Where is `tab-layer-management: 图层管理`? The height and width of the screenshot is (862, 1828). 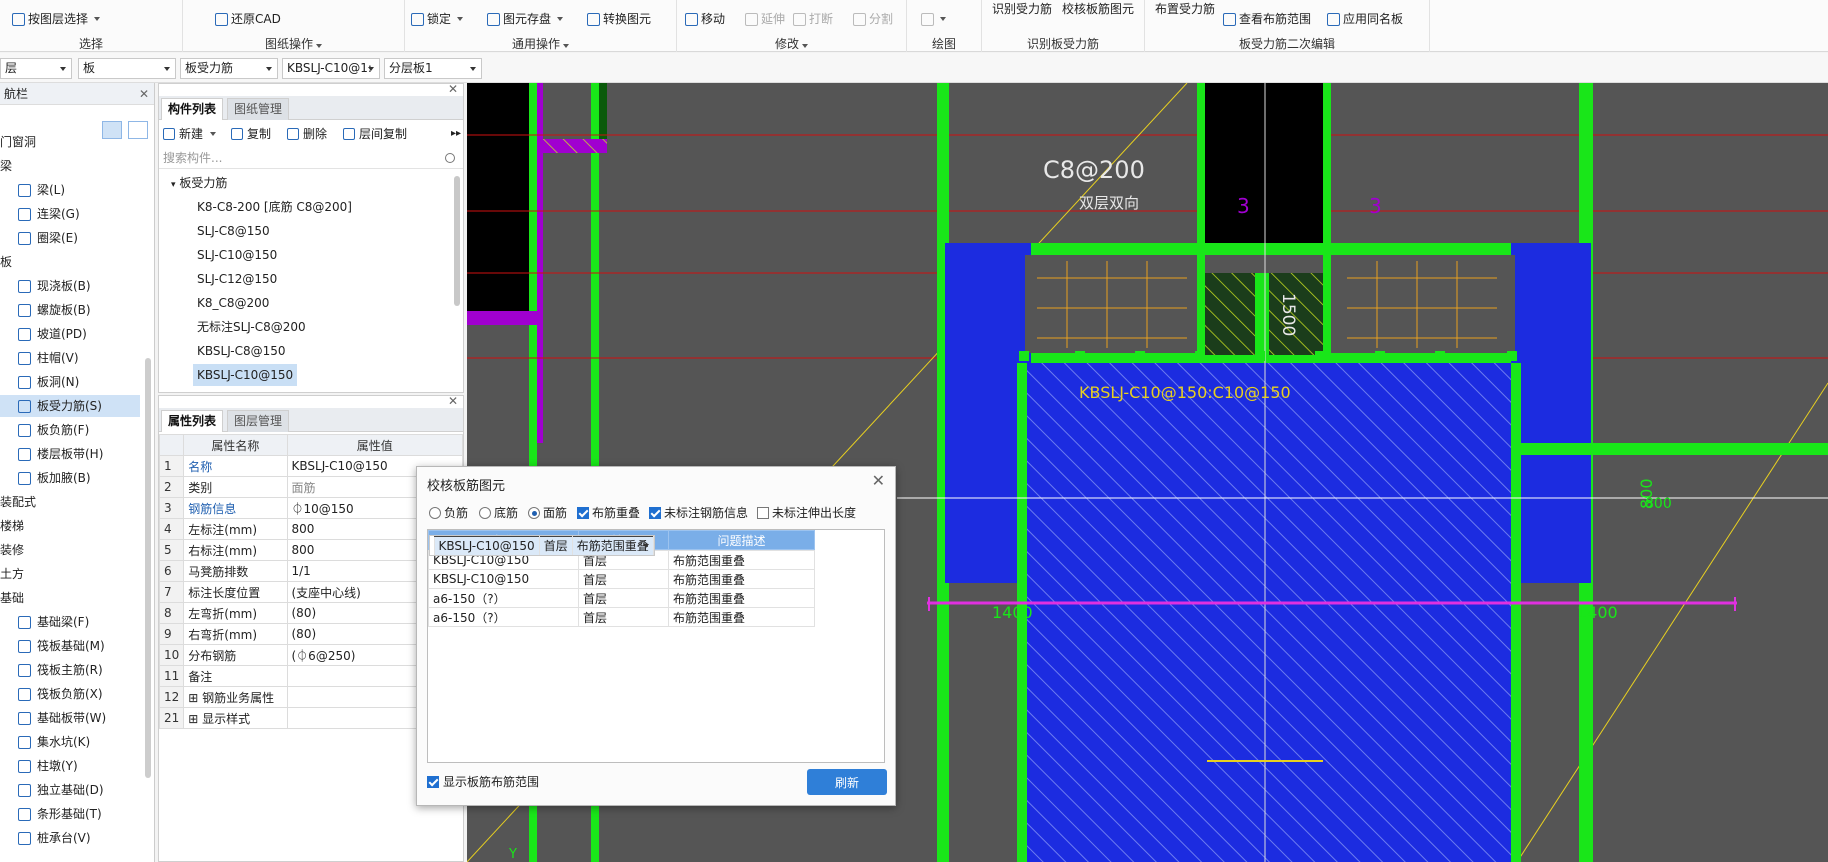 tab-layer-management: 图层管理 is located at coordinates (258, 421).